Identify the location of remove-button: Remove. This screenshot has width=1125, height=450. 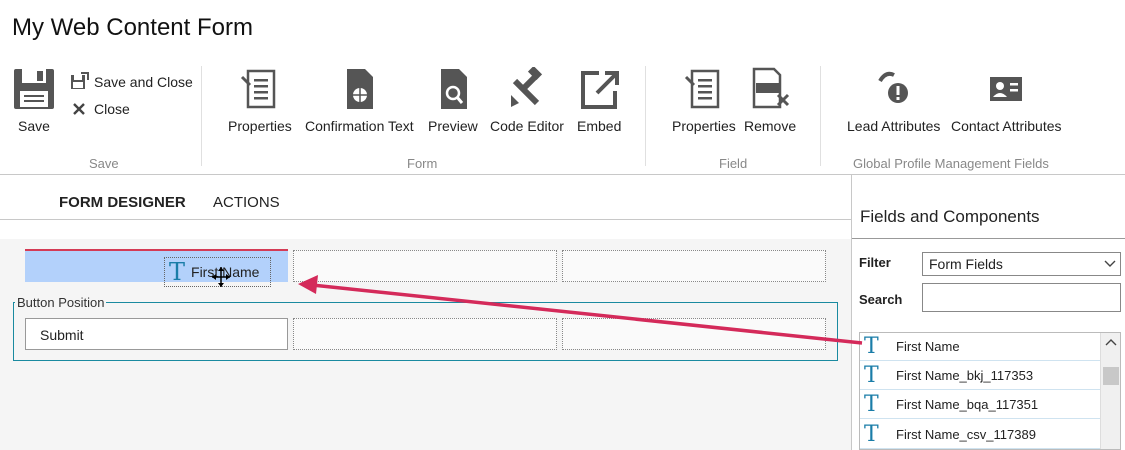
(770, 100).